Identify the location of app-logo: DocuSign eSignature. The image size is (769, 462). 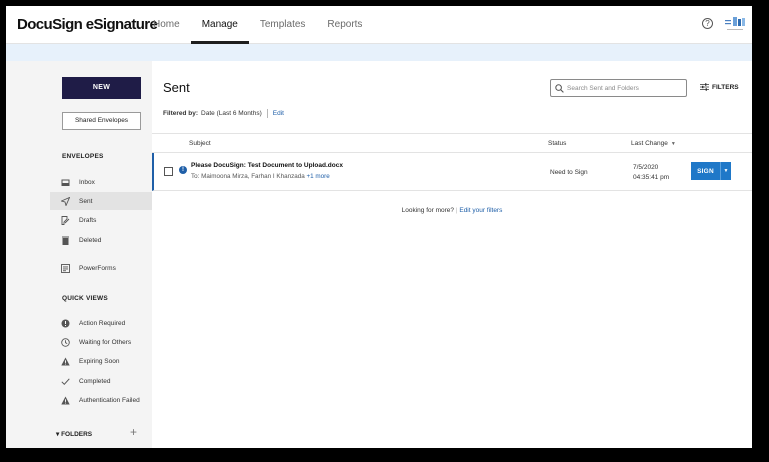
(87, 24).